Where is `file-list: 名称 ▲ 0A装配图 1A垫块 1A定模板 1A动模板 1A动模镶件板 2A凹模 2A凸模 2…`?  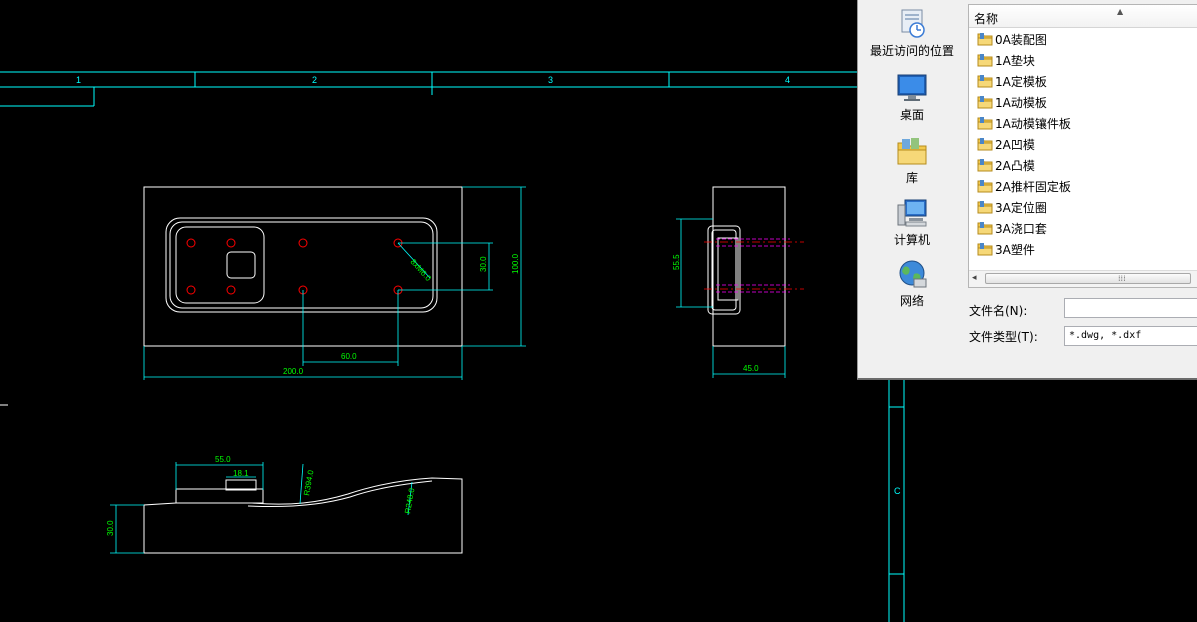 file-list: 名称 ▲ 0A装配图 1A垫块 1A定模板 1A动模板 1A动模镶件板 2A凹模 2A凸模 2… is located at coordinates (1082, 146).